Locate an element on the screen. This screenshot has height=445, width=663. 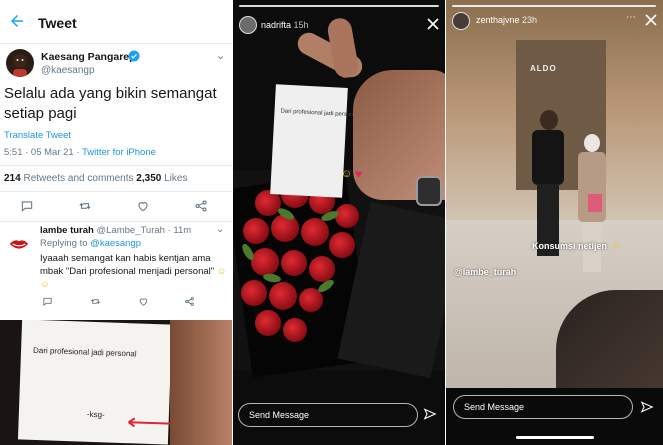
tweet-action-bar is located at coordinates (116, 208).